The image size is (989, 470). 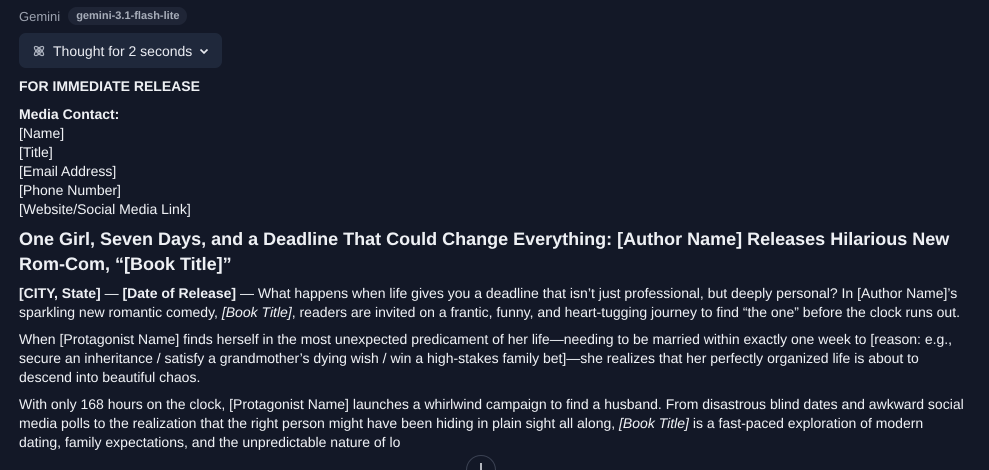 What do you see at coordinates (36, 152) in the screenshot?
I see `contact-line: [Title]` at bounding box center [36, 152].